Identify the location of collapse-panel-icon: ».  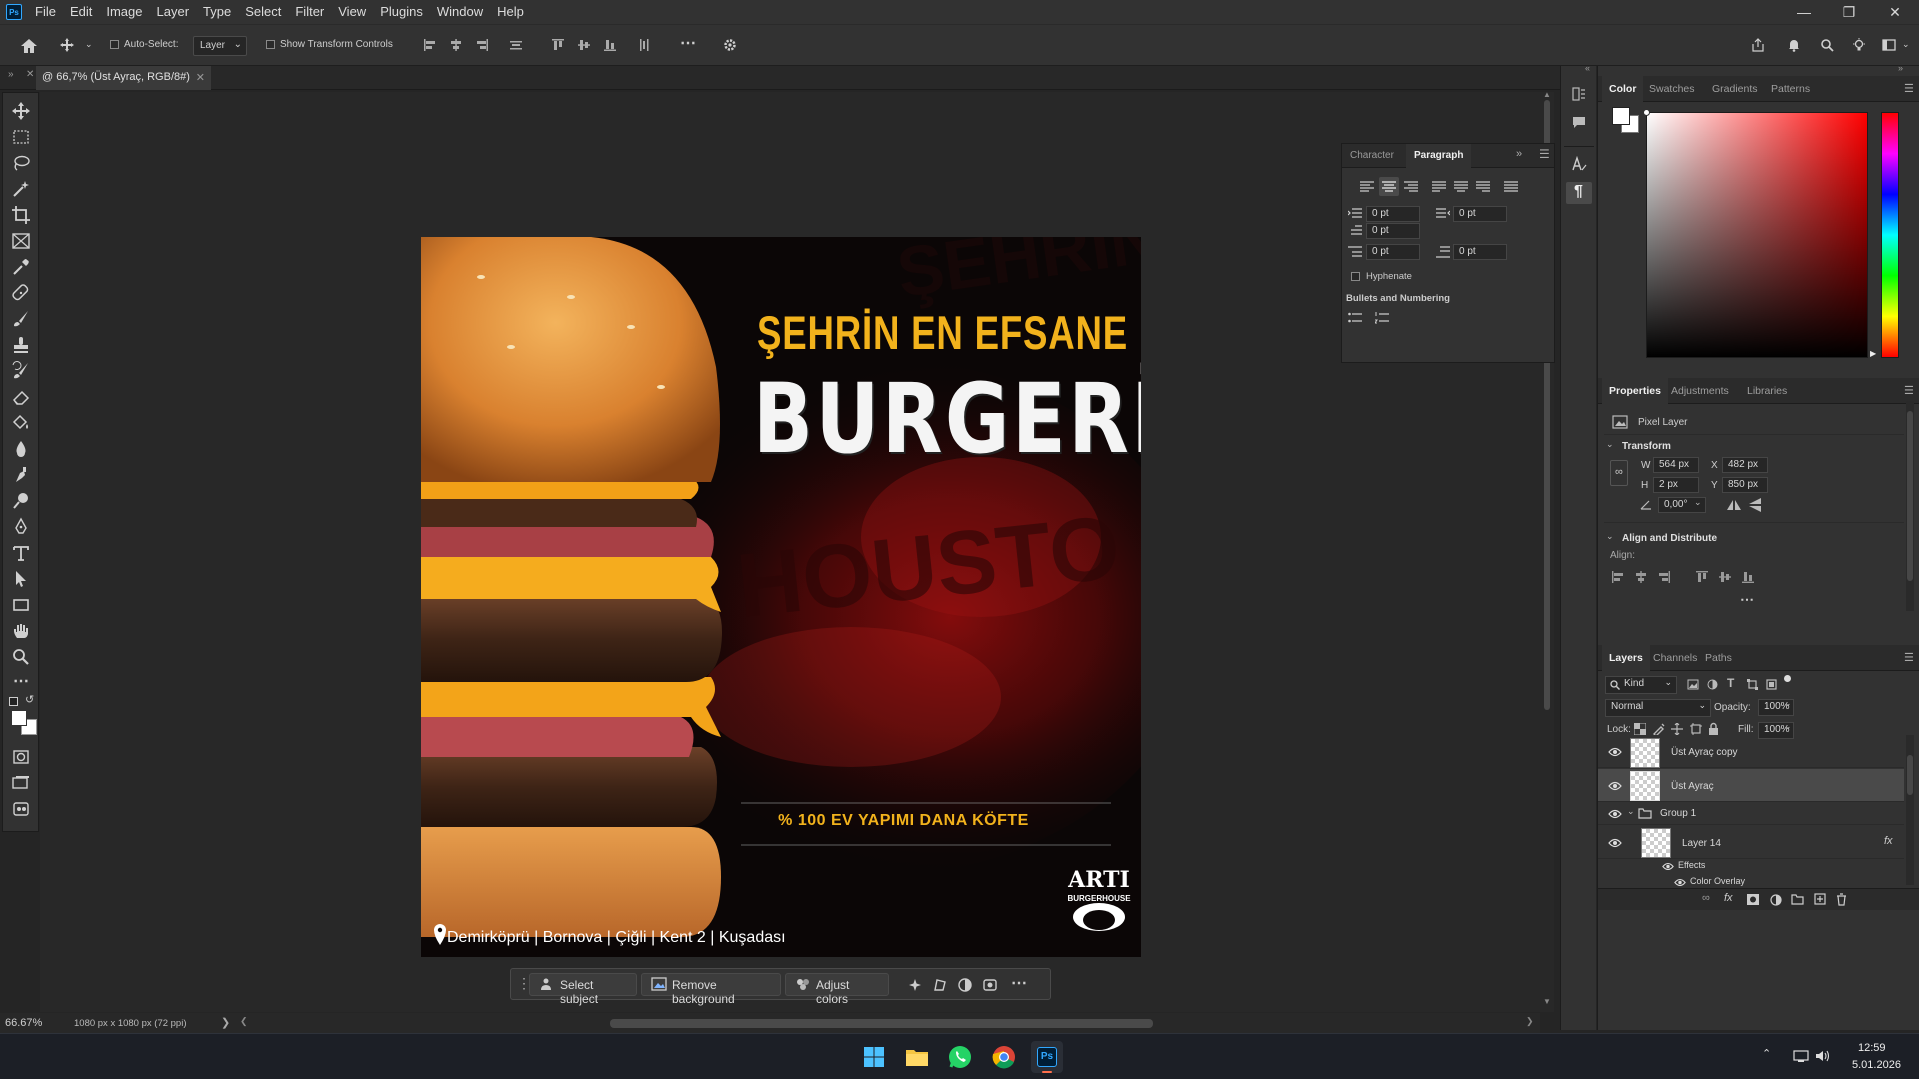
(1519, 154).